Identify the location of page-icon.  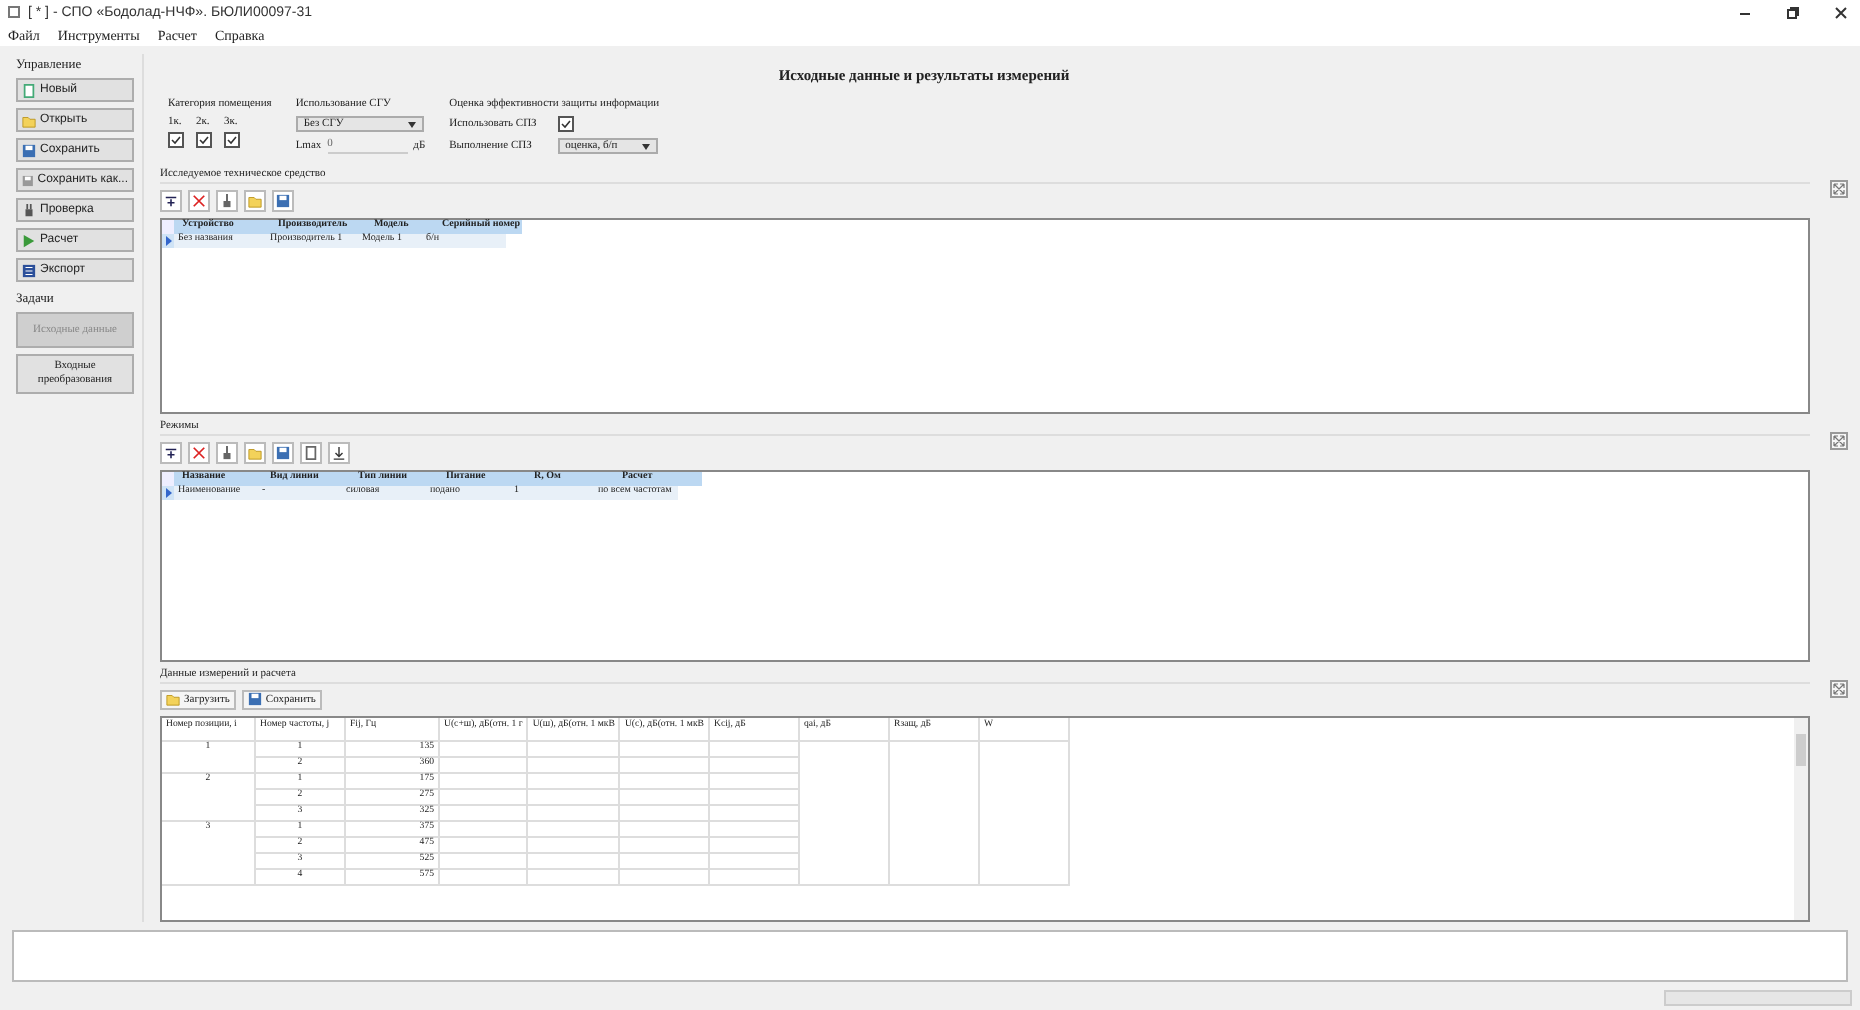
(311, 452).